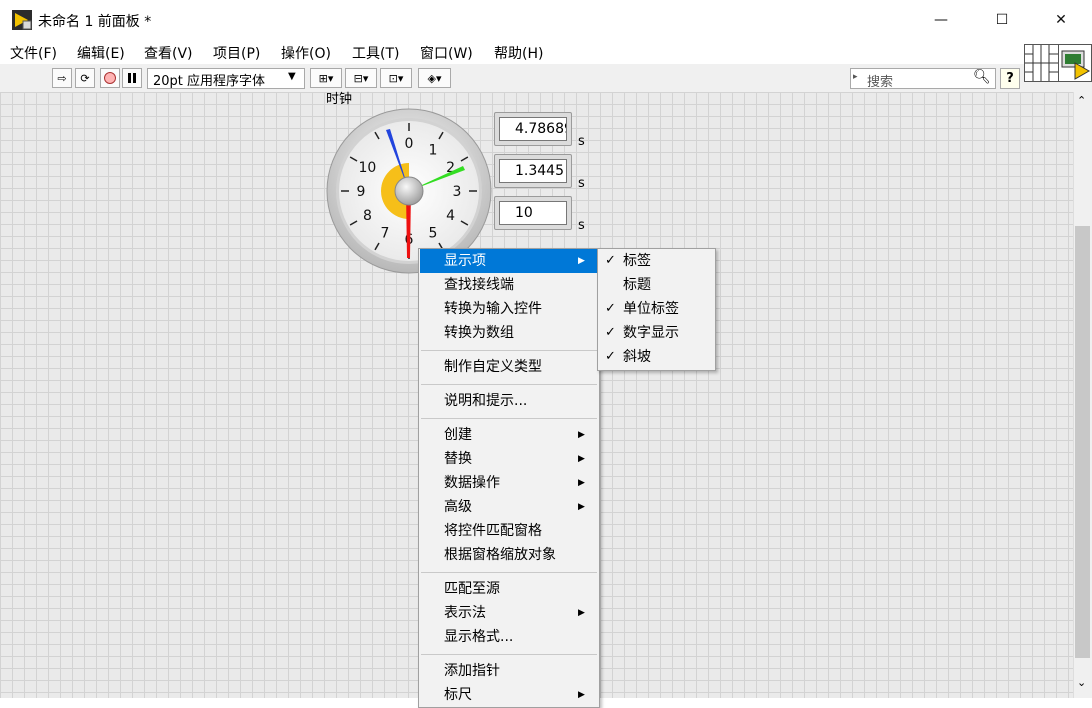  Describe the element at coordinates (209, 81) in the screenshot. I see `font-select-value: 20pt 应用程序字体` at that location.